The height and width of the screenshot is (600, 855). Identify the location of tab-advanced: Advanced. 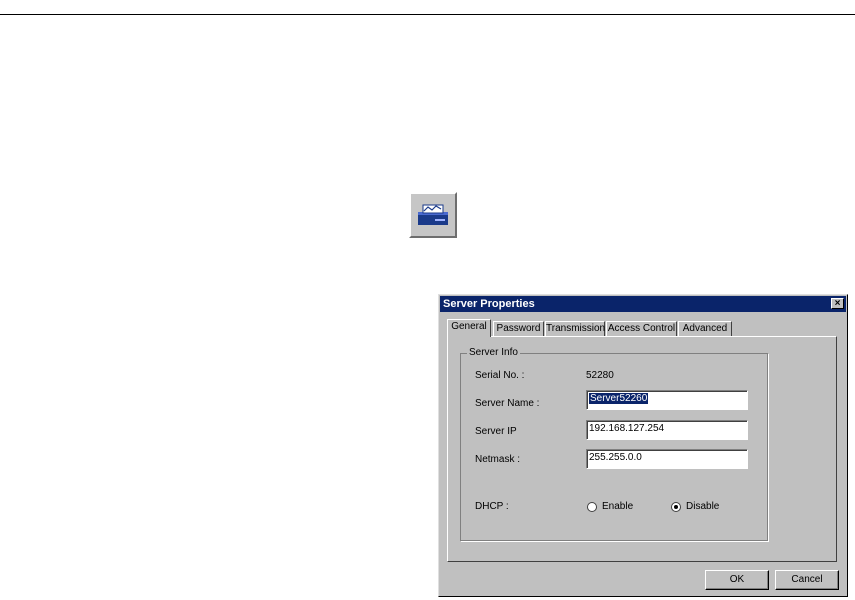
(705, 328).